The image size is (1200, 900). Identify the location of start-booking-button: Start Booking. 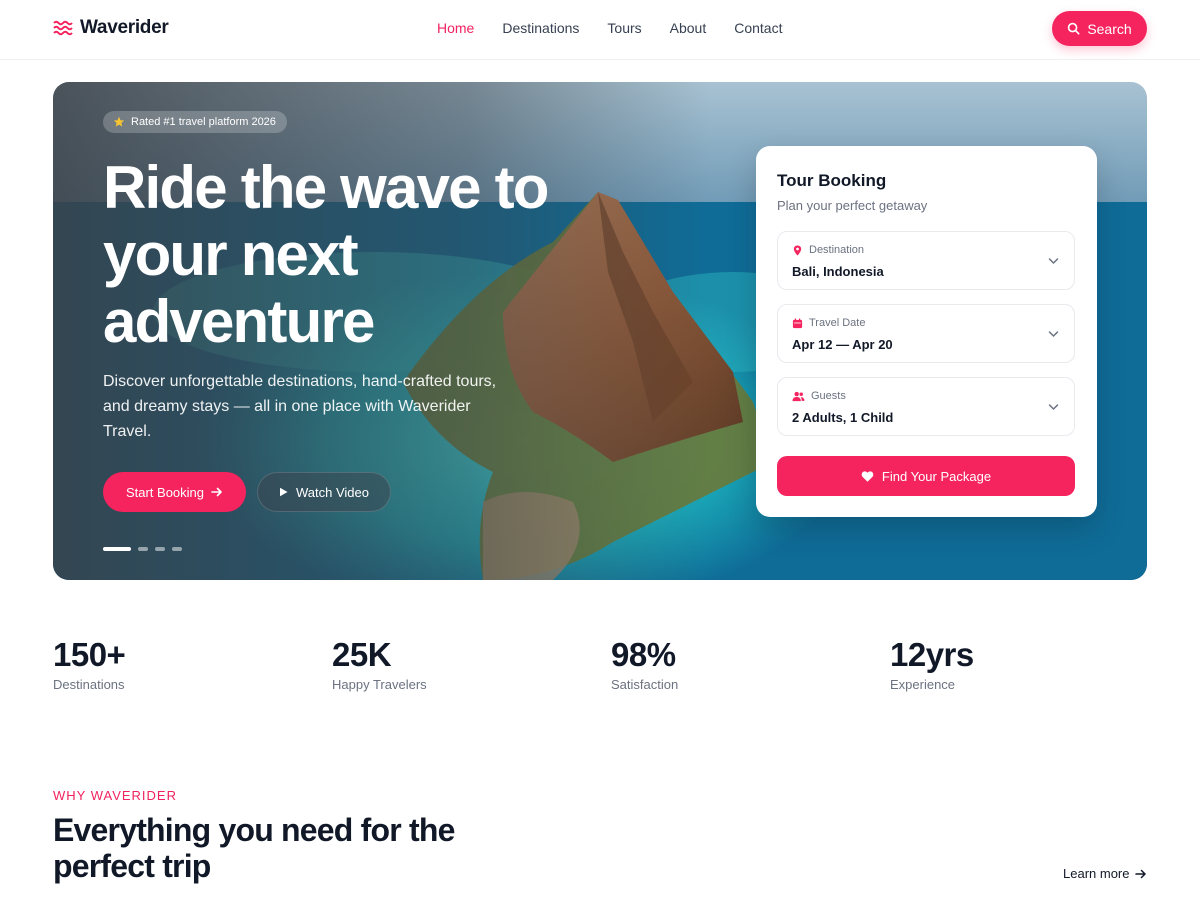
(174, 492).